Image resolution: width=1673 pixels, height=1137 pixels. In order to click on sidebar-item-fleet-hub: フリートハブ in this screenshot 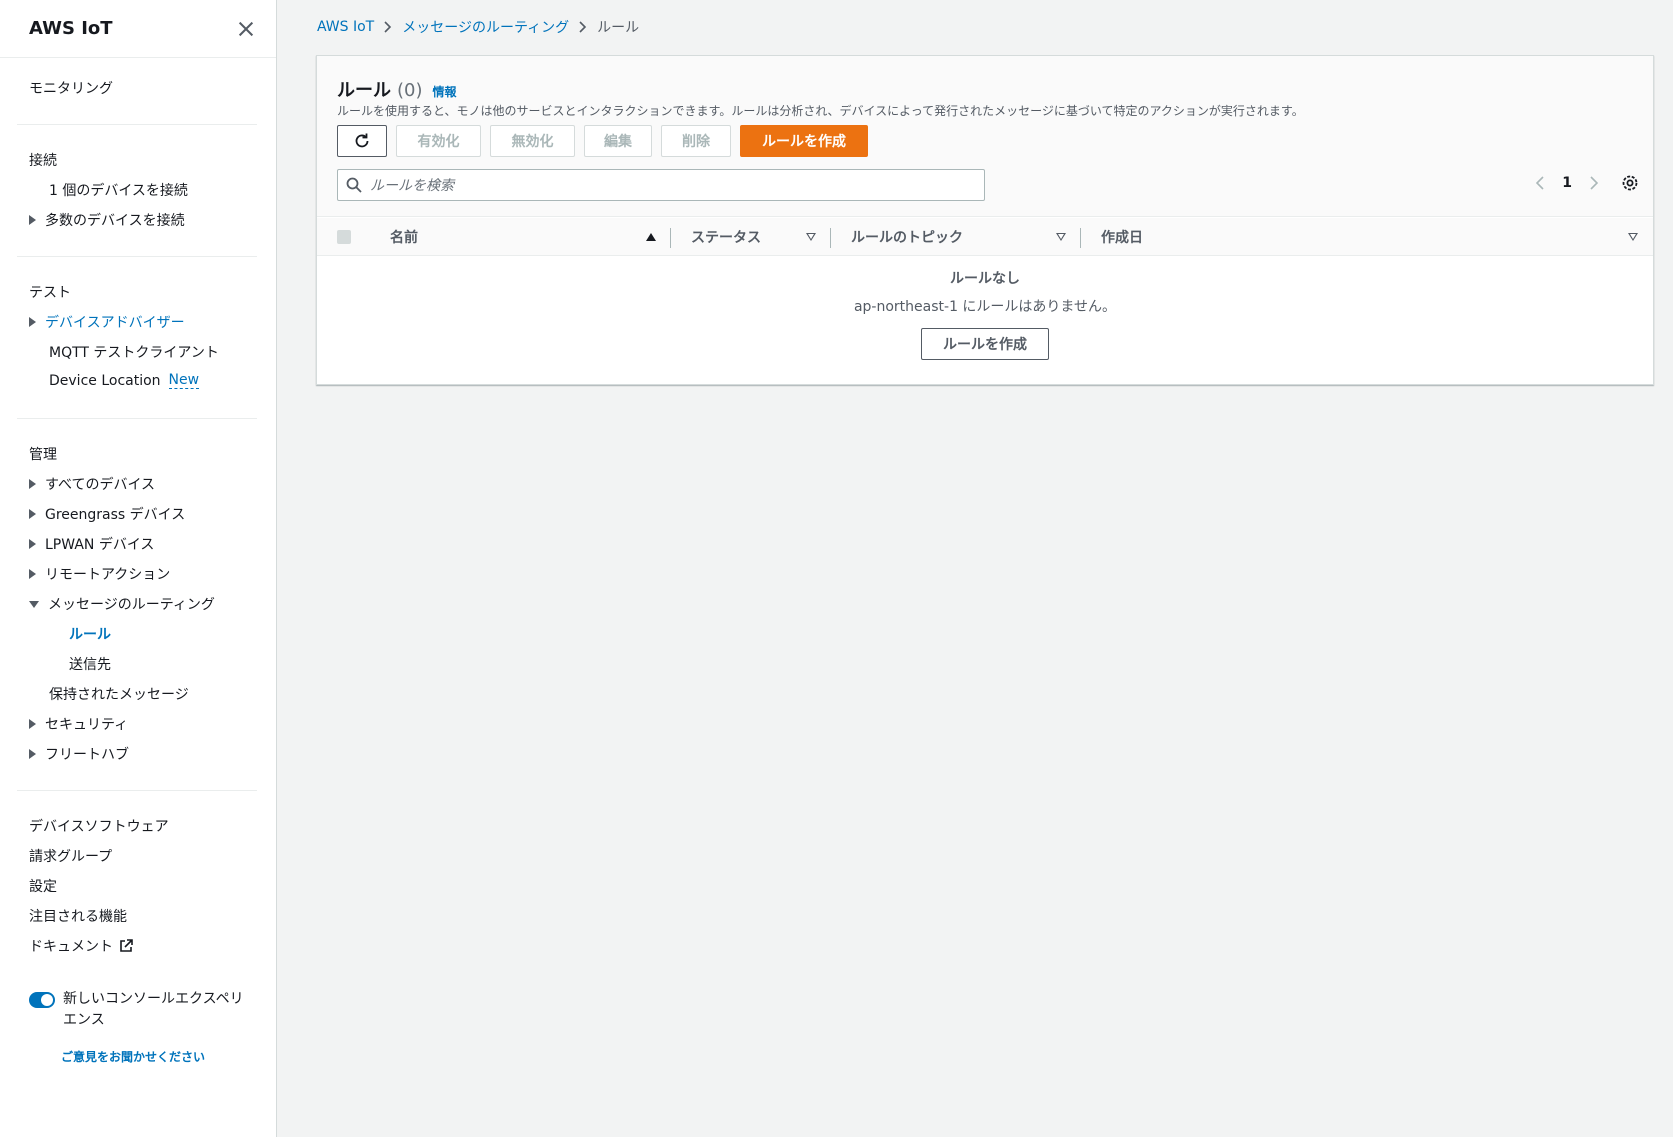, I will do `click(79, 754)`.